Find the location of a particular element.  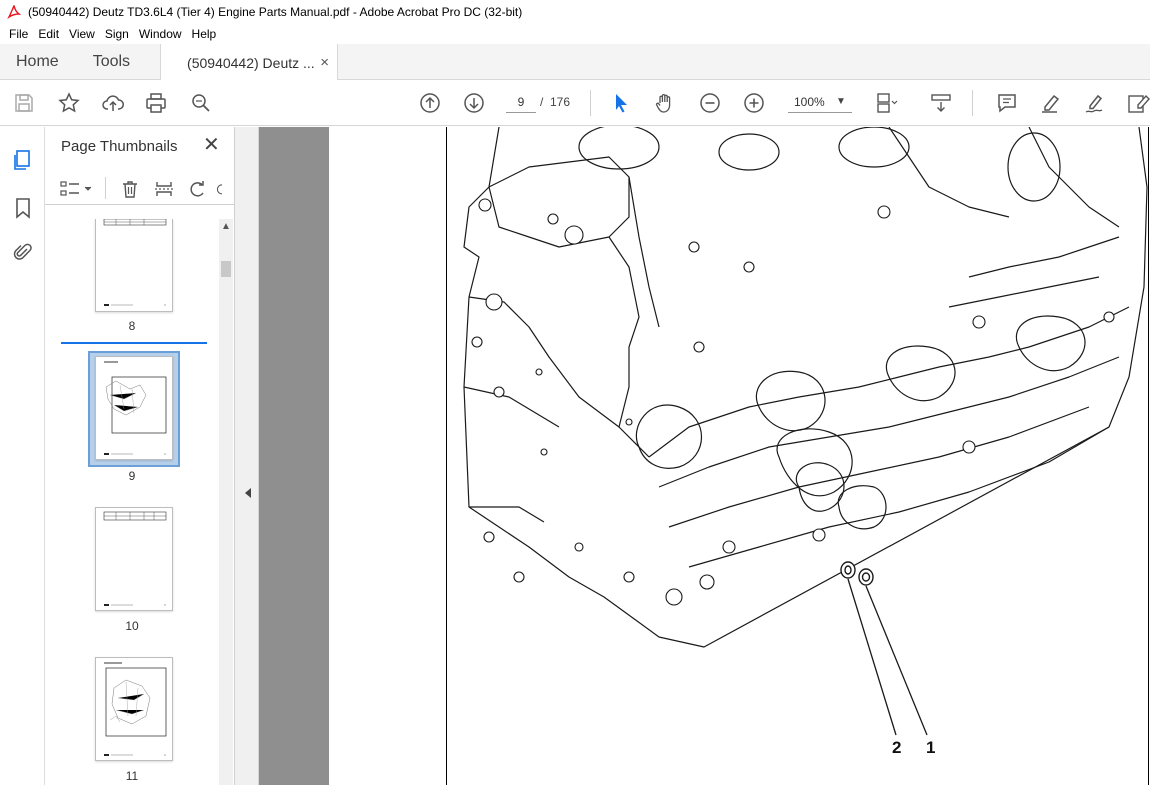

zoom-dropdown-icon: ▼ is located at coordinates (841, 102).